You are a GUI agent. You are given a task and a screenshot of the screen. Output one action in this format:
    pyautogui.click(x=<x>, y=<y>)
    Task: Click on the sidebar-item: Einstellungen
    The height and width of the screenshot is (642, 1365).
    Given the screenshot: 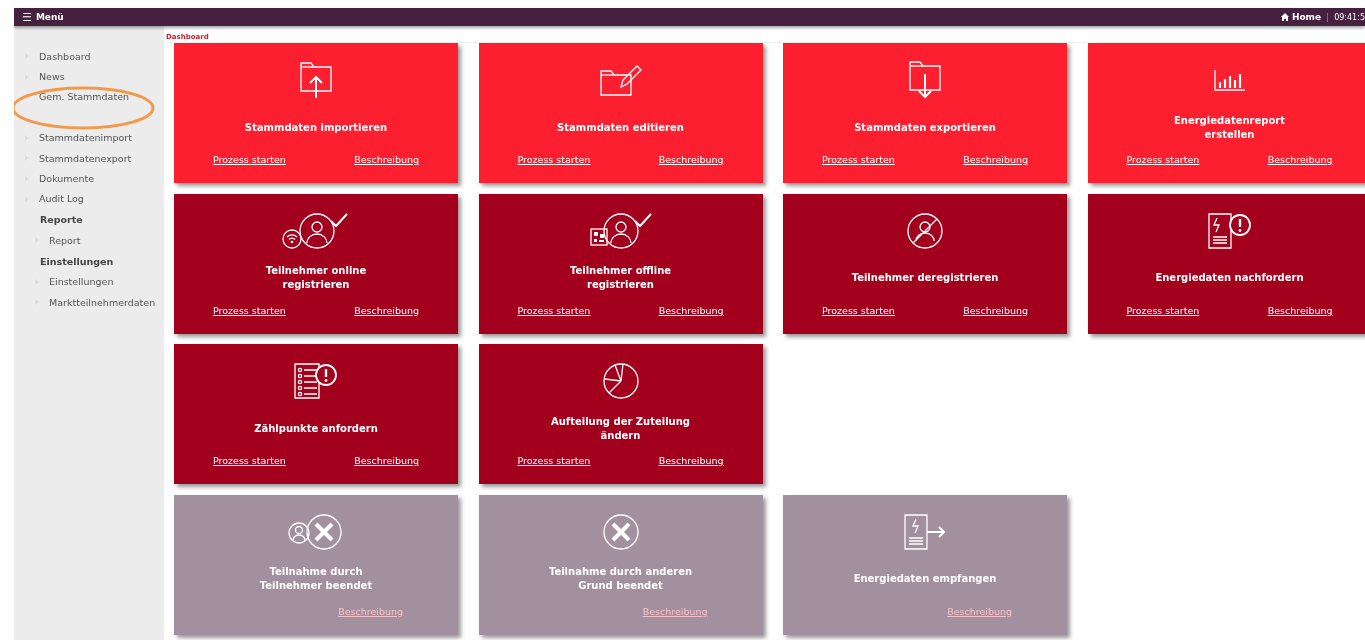 What is the action you would take?
    pyautogui.click(x=81, y=282)
    